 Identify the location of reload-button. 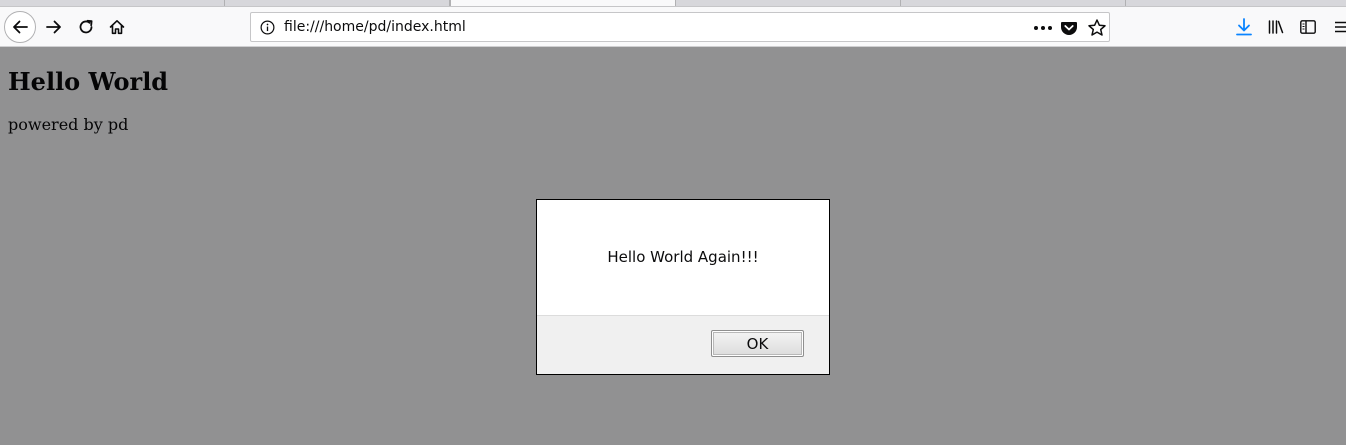
(86, 27).